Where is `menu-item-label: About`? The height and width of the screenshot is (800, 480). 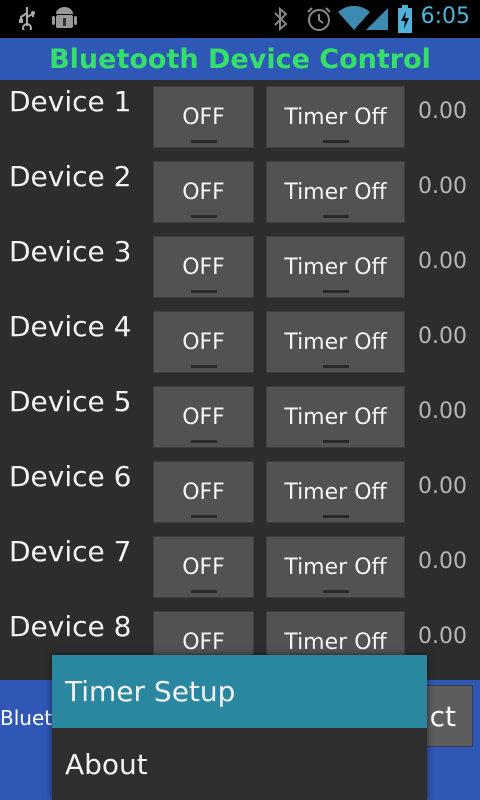
menu-item-label: About is located at coordinates (106, 764).